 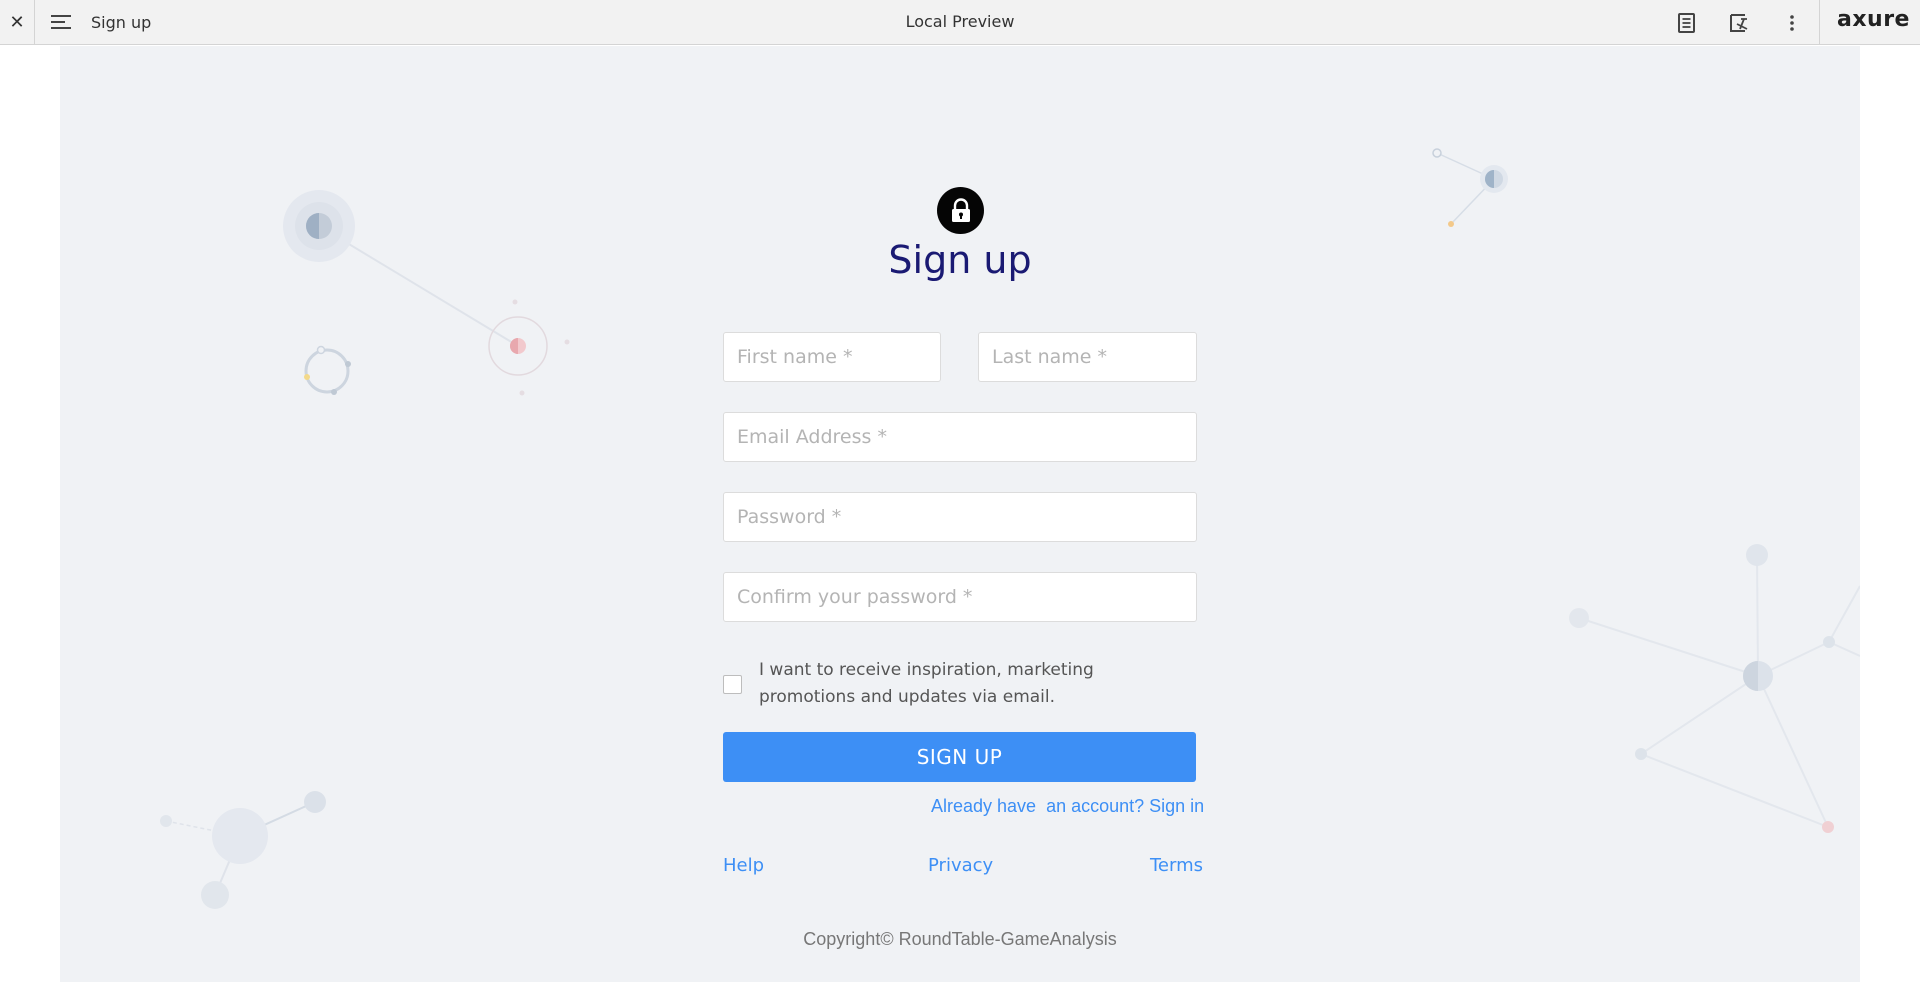 What do you see at coordinates (960, 865) in the screenshot?
I see `privacy-link: Privacy` at bounding box center [960, 865].